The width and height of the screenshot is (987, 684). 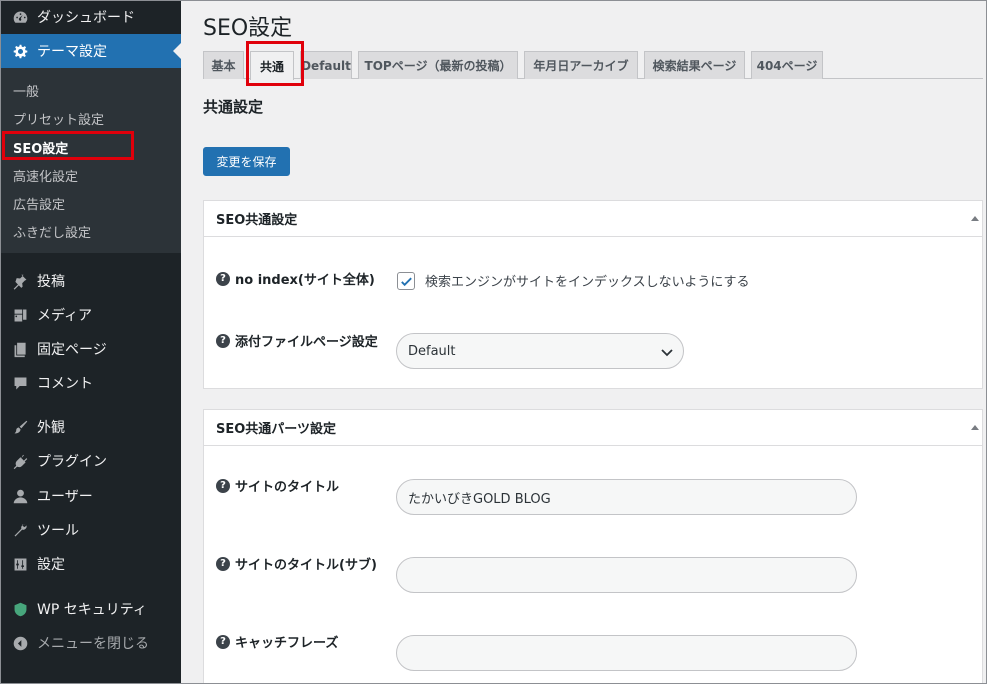 I want to click on menu-comments: コメント, so click(x=90, y=383).